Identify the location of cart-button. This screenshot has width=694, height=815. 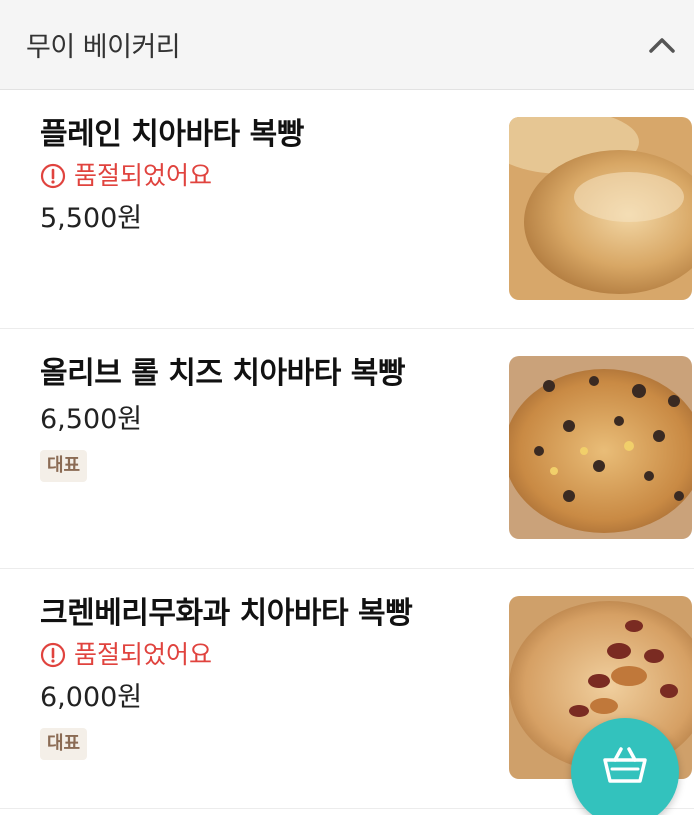
(625, 766).